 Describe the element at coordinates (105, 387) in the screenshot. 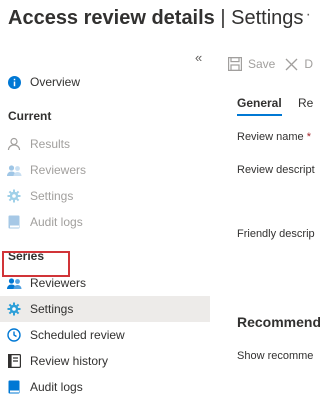

I see `sidebar-item-series-audit-logs: Audit logs` at that location.